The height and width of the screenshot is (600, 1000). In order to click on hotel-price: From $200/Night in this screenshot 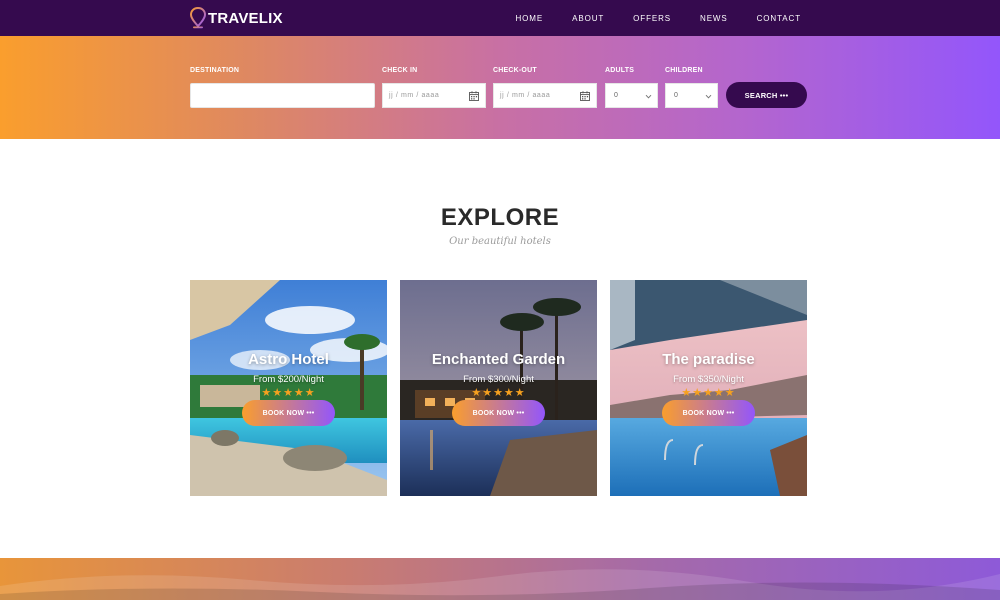, I will do `click(288, 379)`.